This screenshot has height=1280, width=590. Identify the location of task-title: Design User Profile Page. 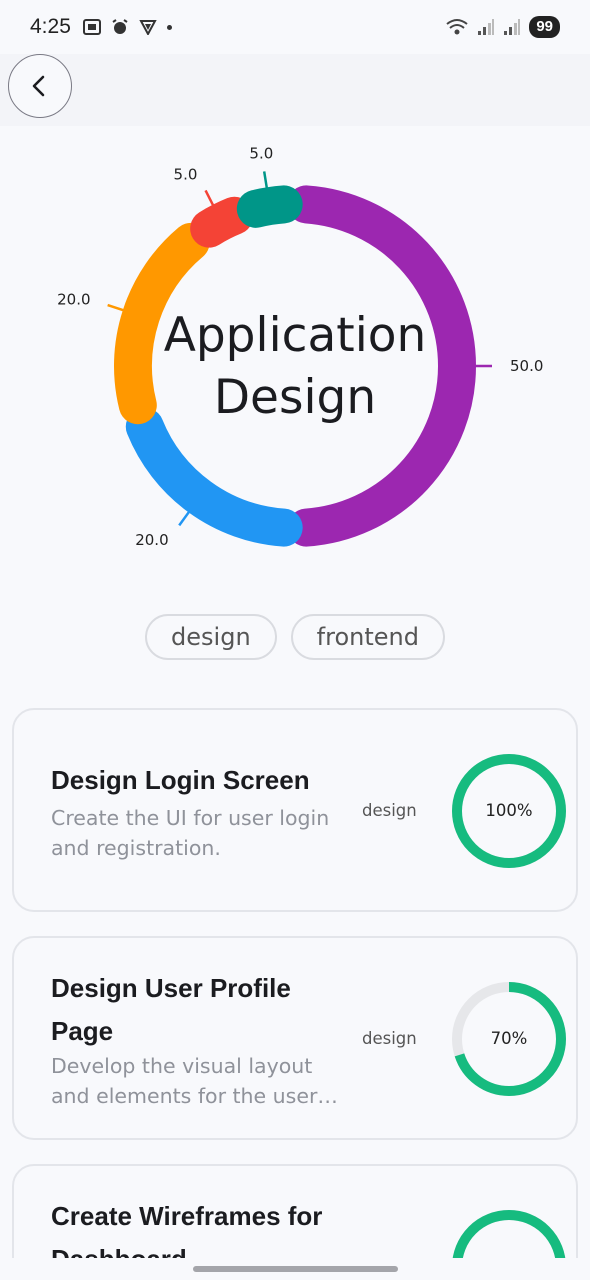
(171, 1009).